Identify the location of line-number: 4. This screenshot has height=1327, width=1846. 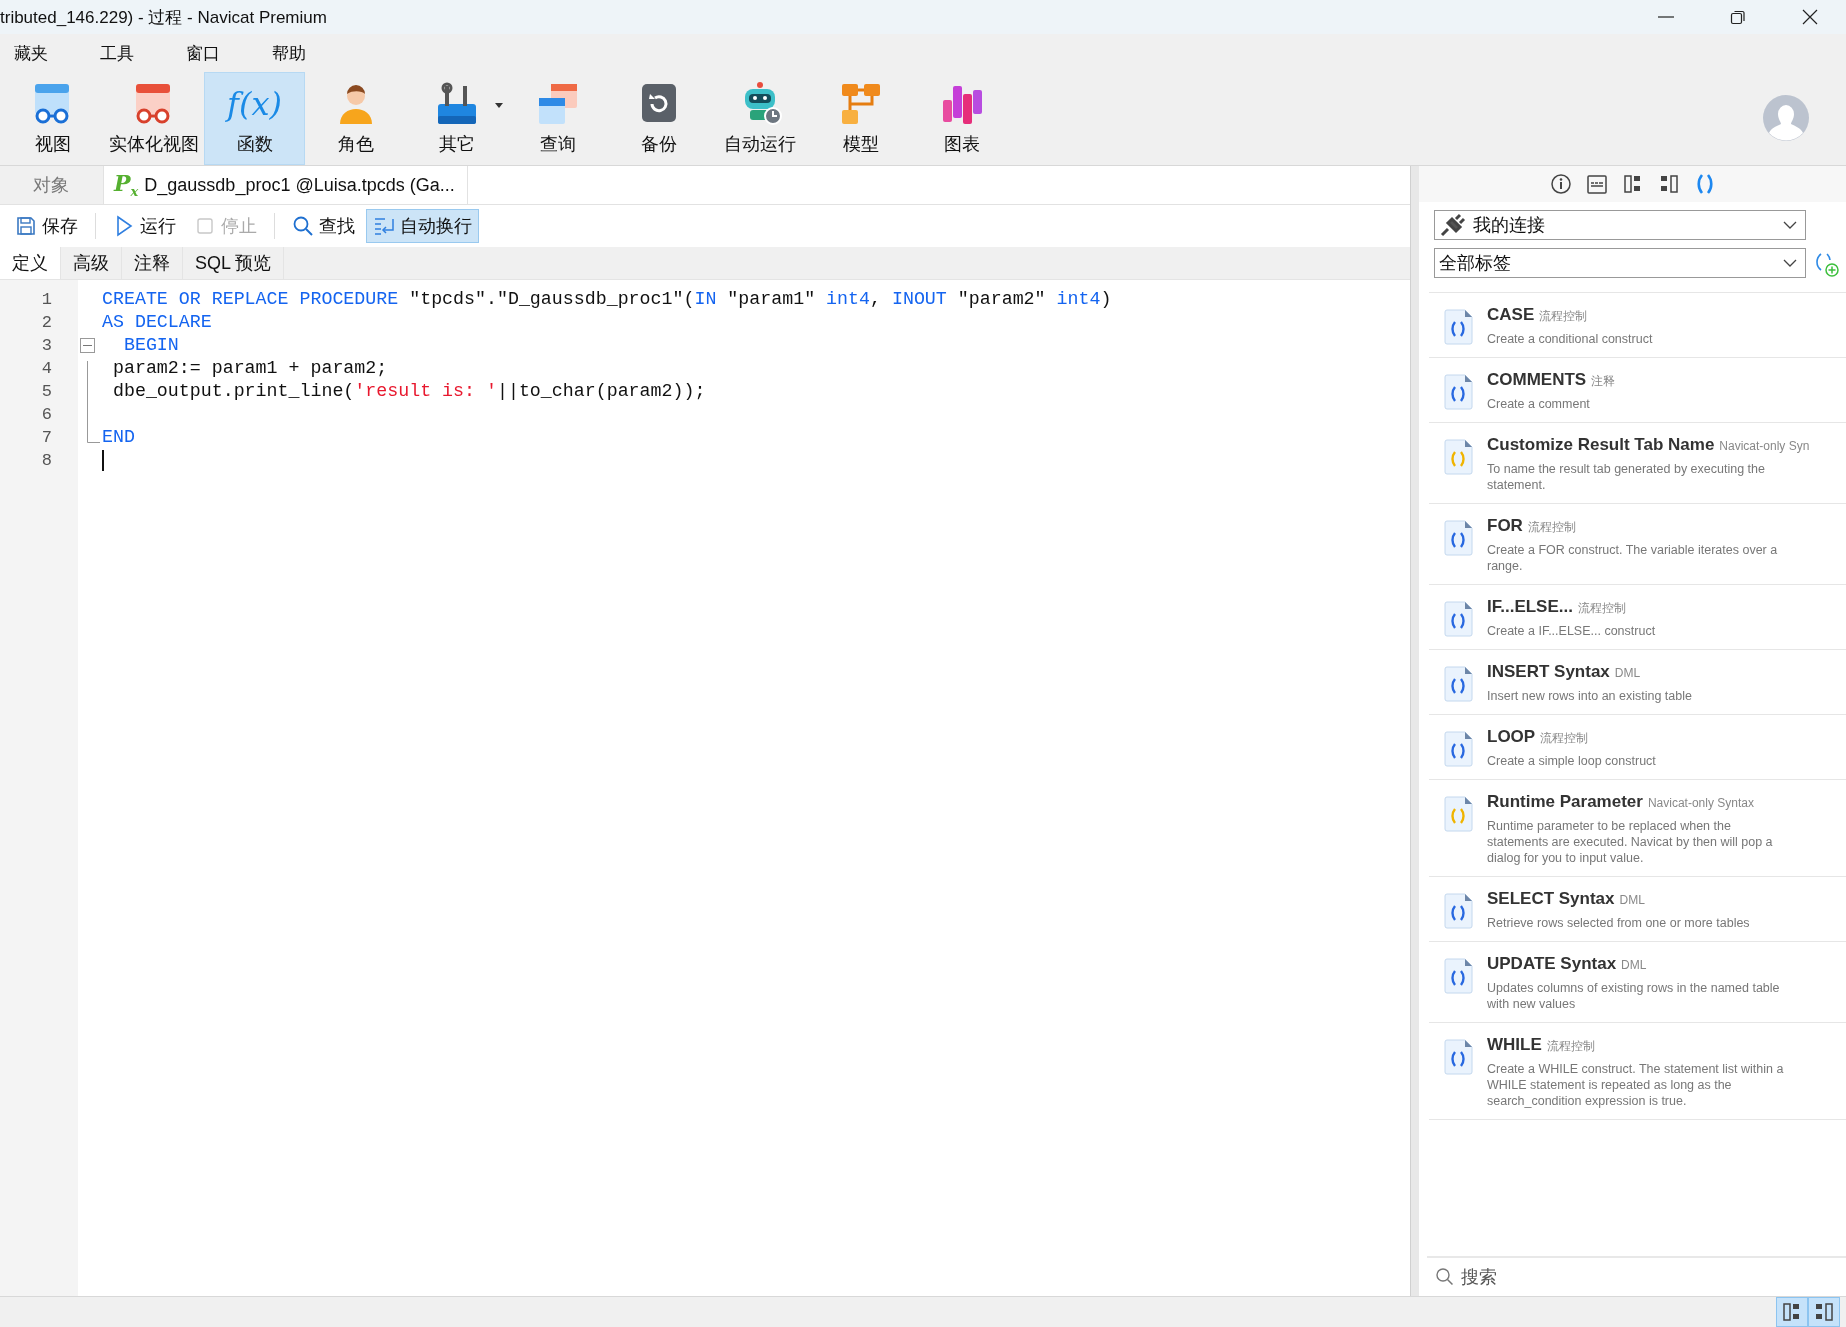
(46, 369).